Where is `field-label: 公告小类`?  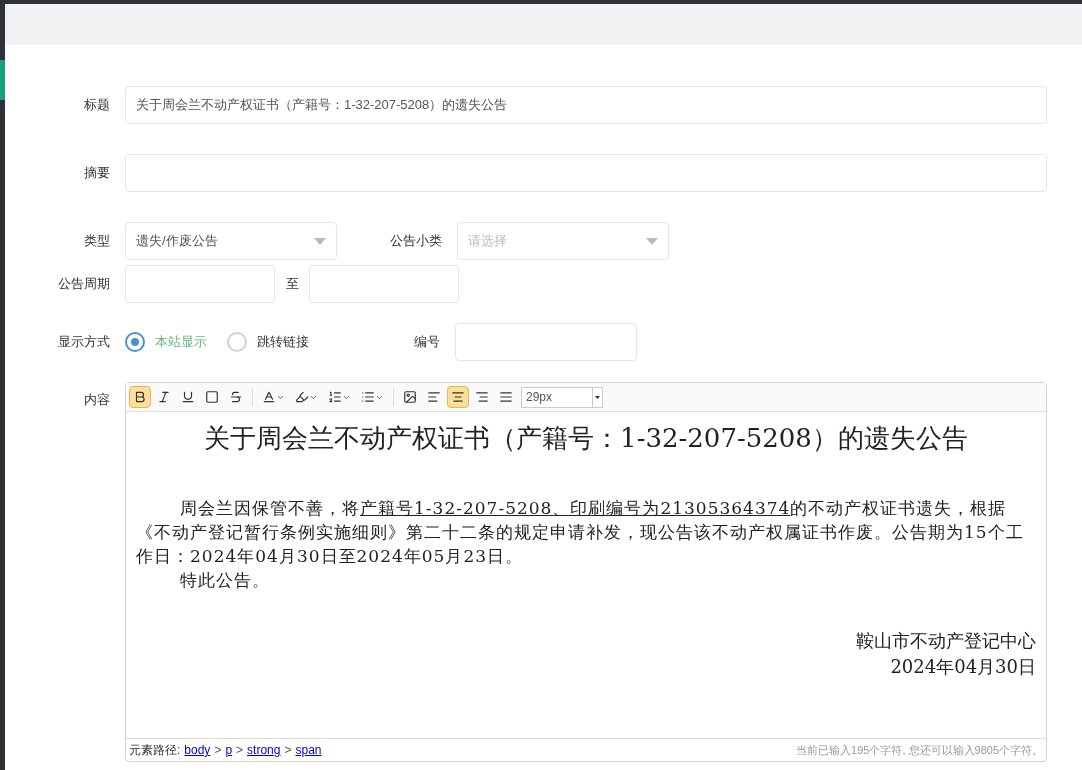
field-label: 公告小类 is located at coordinates (416, 241).